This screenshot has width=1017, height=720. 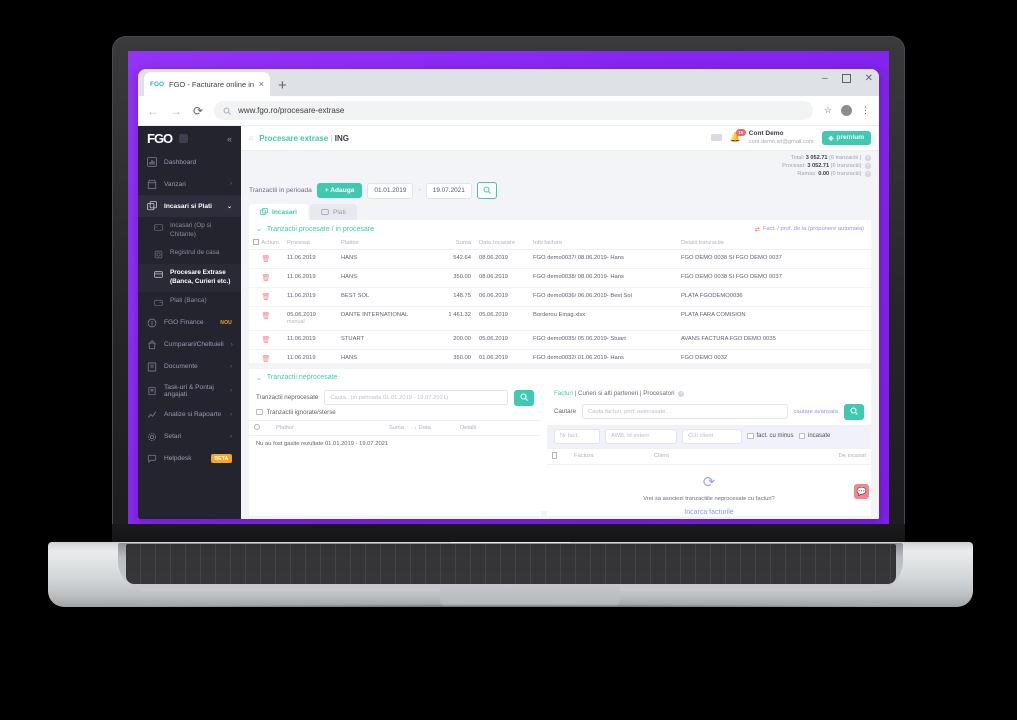 What do you see at coordinates (814, 436) in the screenshot?
I see `incasate-checkbox: incasate` at bounding box center [814, 436].